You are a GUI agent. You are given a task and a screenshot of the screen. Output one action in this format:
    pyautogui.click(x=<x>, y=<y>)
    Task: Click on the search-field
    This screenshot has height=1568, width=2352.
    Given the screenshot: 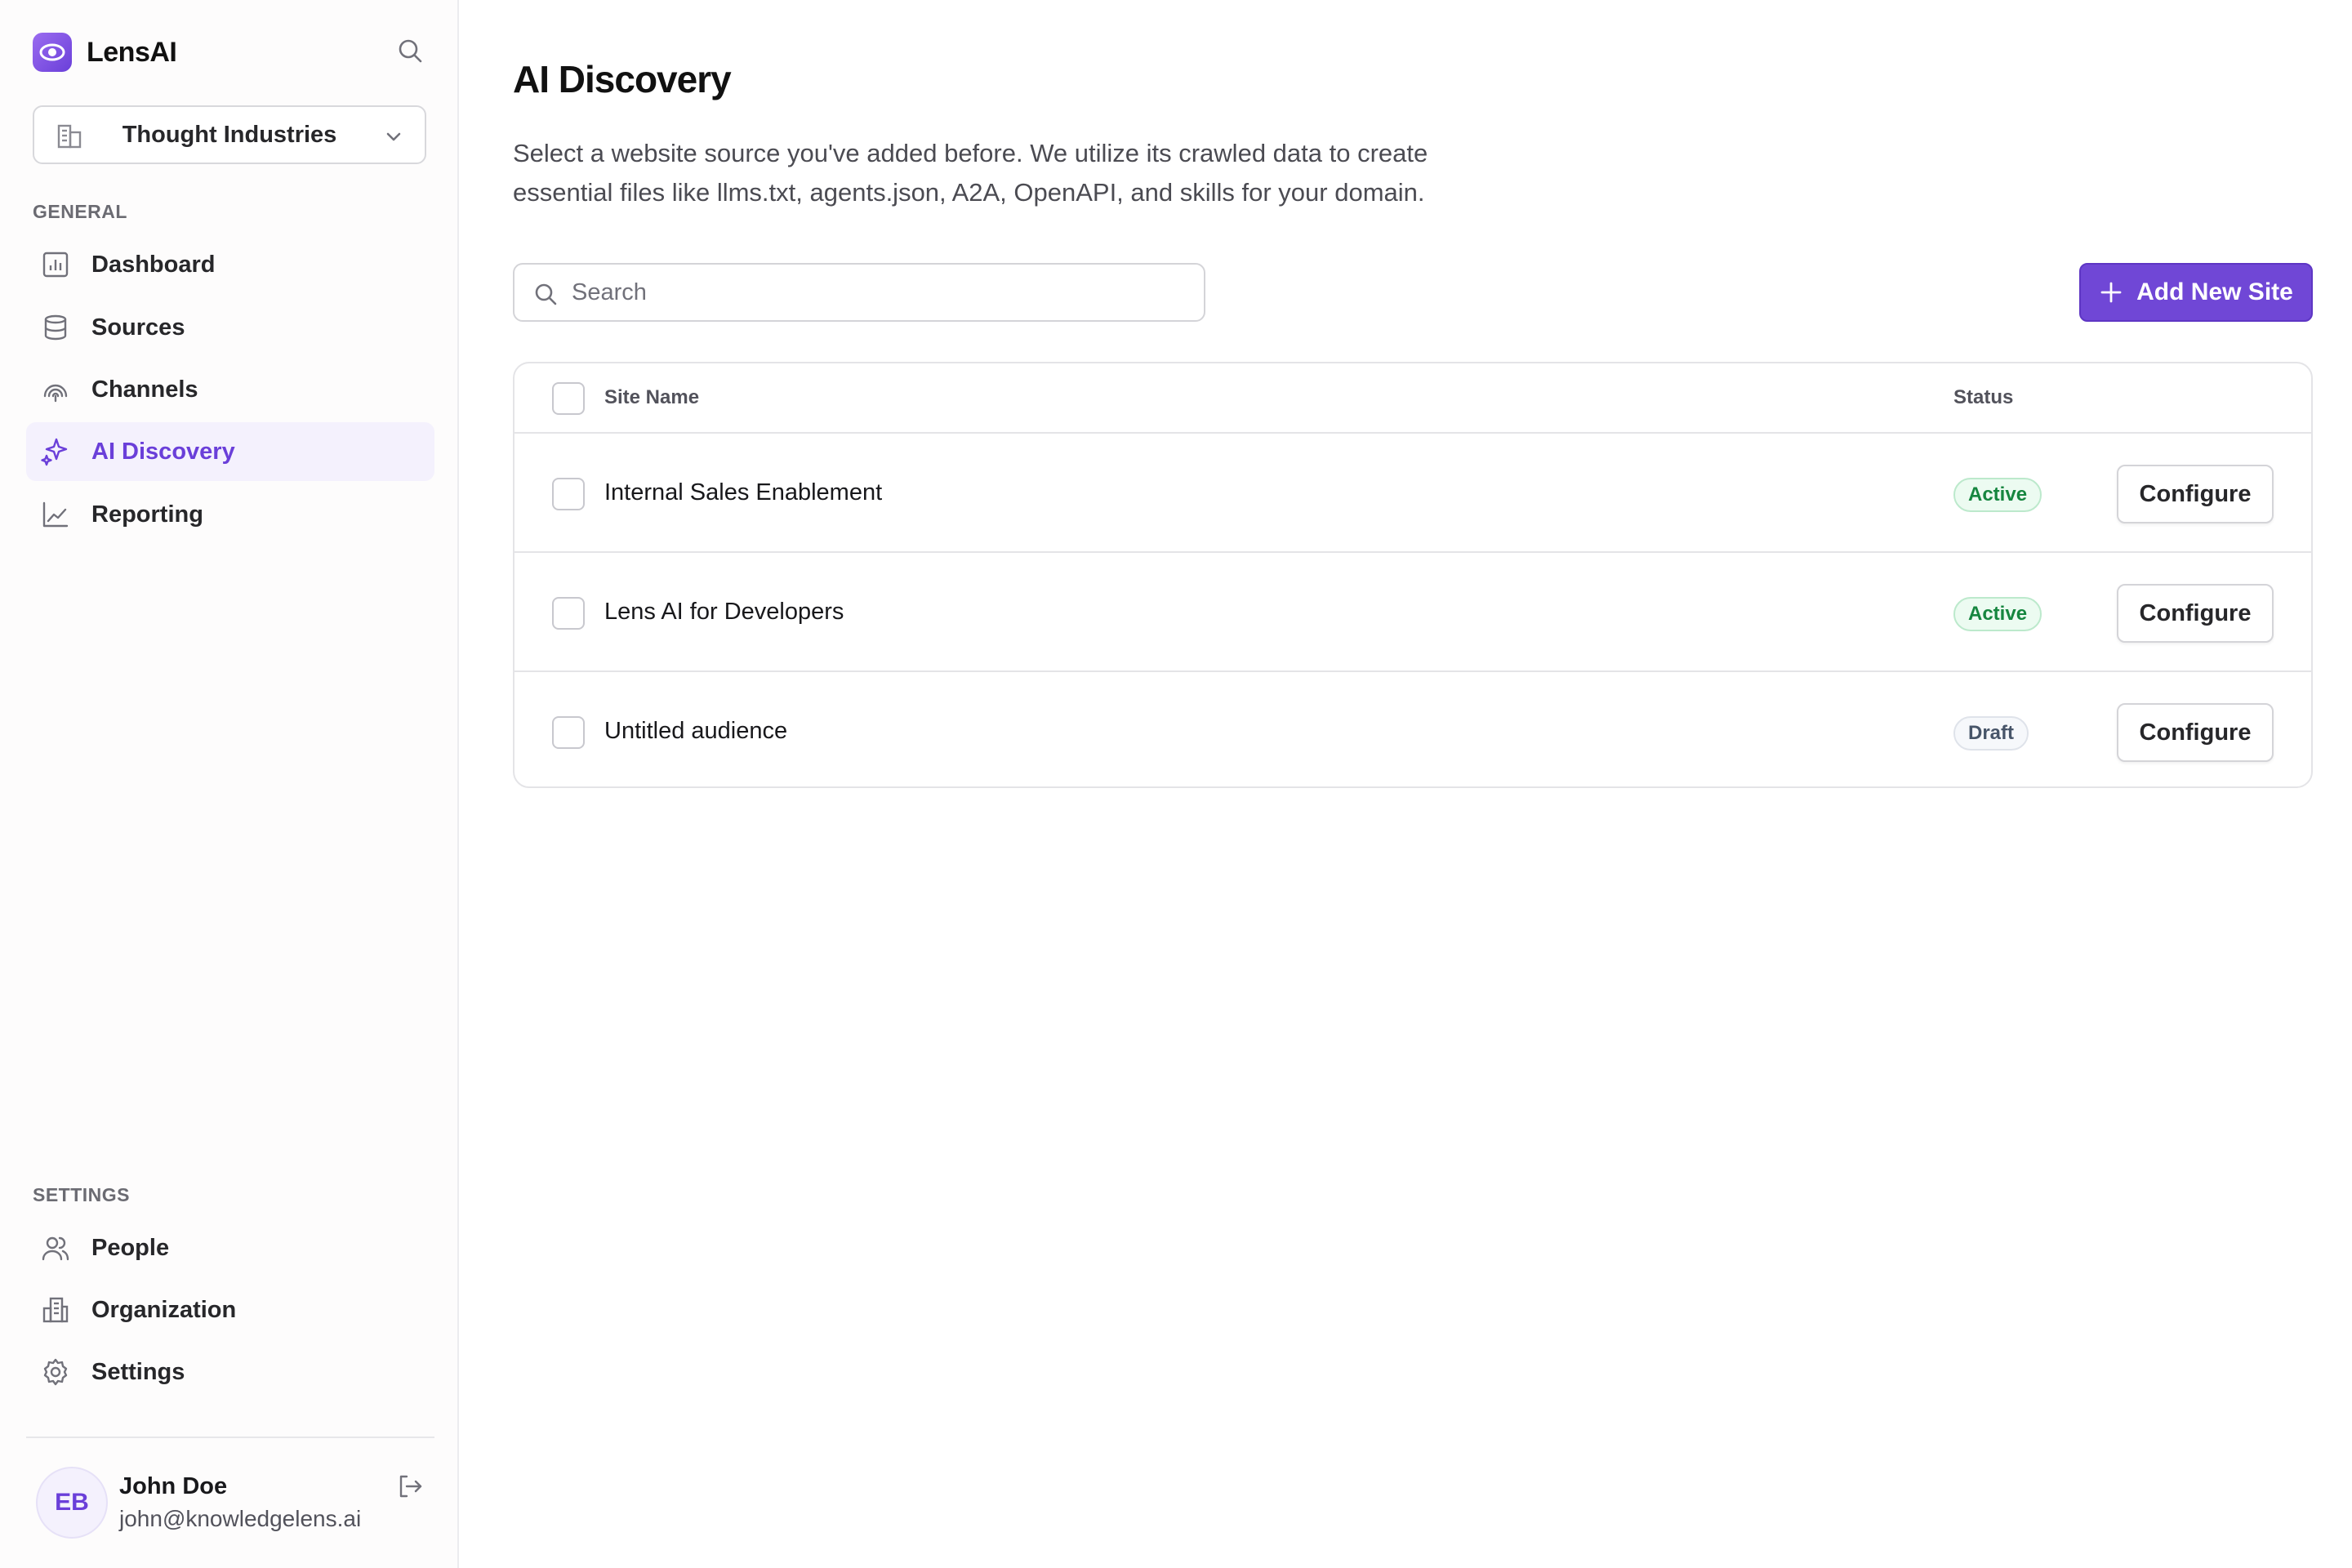 What is the action you would take?
    pyautogui.click(x=859, y=292)
    